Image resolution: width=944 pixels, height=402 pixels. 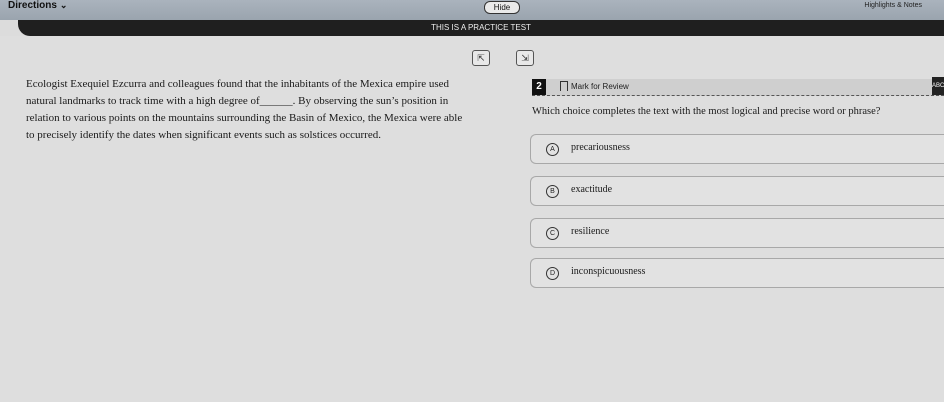 I want to click on choice-letter: B, so click(x=552, y=191).